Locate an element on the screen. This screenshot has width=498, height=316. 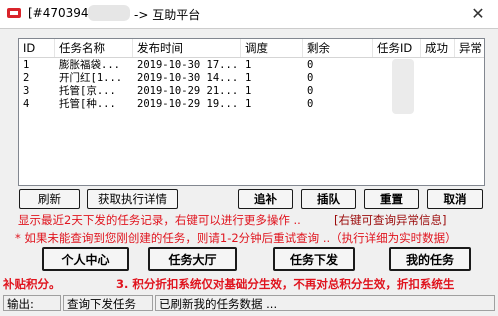
column-task-id: 任务ID is located at coordinates (397, 48).